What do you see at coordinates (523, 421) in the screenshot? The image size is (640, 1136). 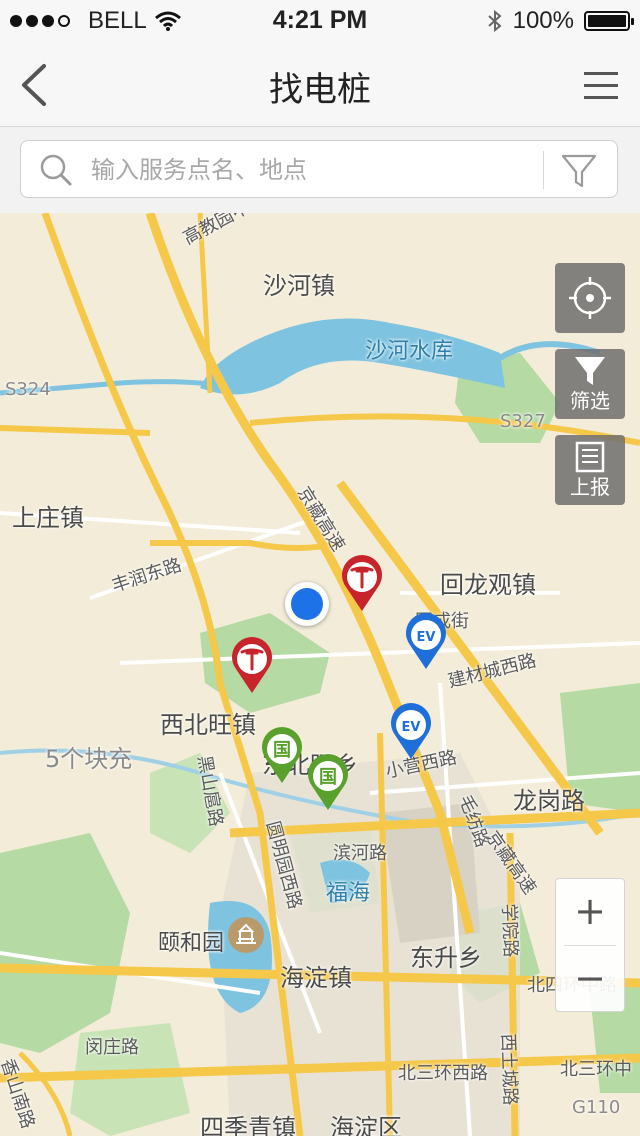 I see `map-label-s327: S327` at bounding box center [523, 421].